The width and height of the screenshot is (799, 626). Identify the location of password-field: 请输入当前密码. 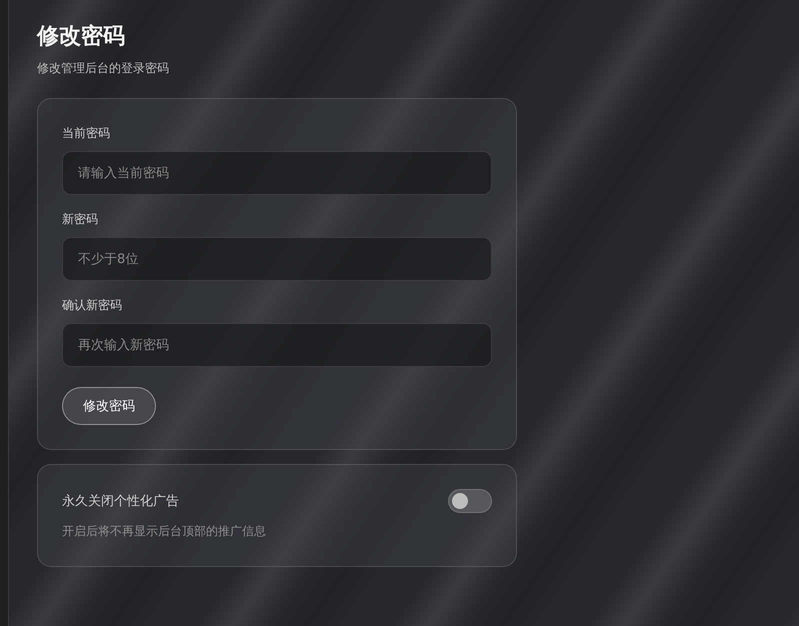
(277, 173).